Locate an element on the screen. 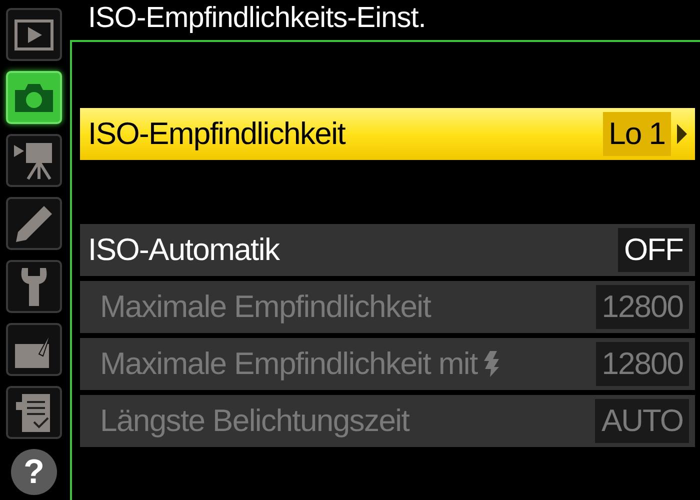  wrench-icon is located at coordinates (34, 287).